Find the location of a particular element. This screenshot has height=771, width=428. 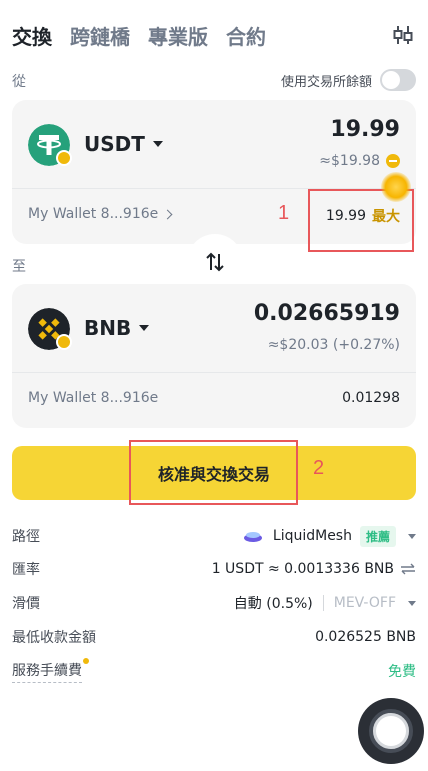

notification-dot-icon is located at coordinates (86, 660).